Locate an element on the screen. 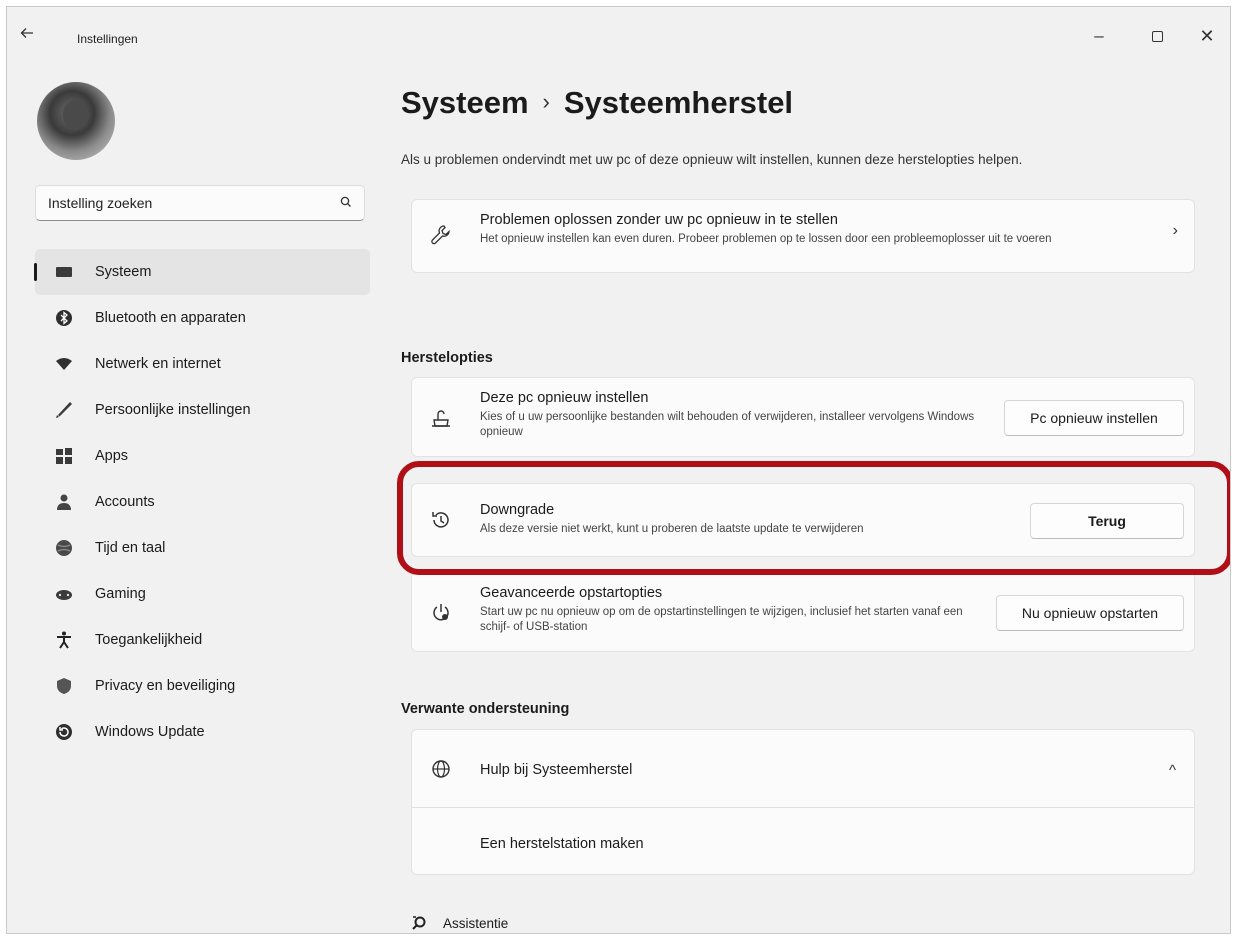 This screenshot has width=1235, height=938. sidebar-item-accounts: Accounts is located at coordinates (202, 502).